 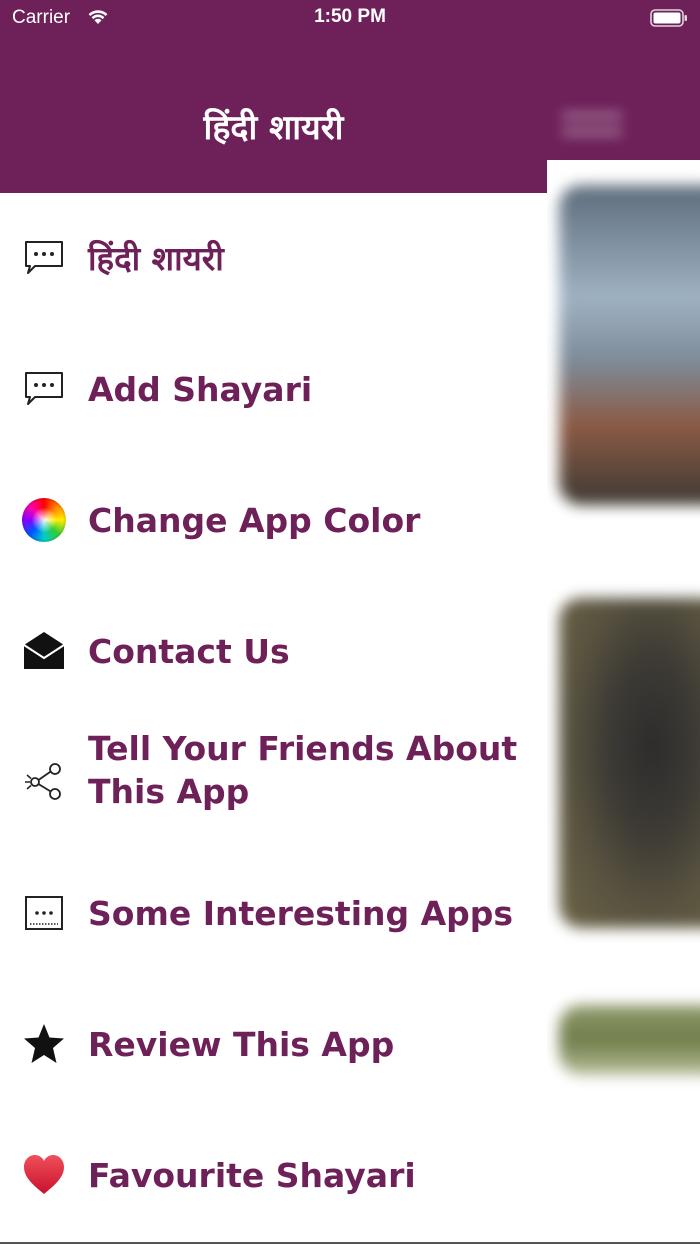 What do you see at coordinates (156, 258) in the screenshot?
I see `menu-item-label: हिंदी शायरी` at bounding box center [156, 258].